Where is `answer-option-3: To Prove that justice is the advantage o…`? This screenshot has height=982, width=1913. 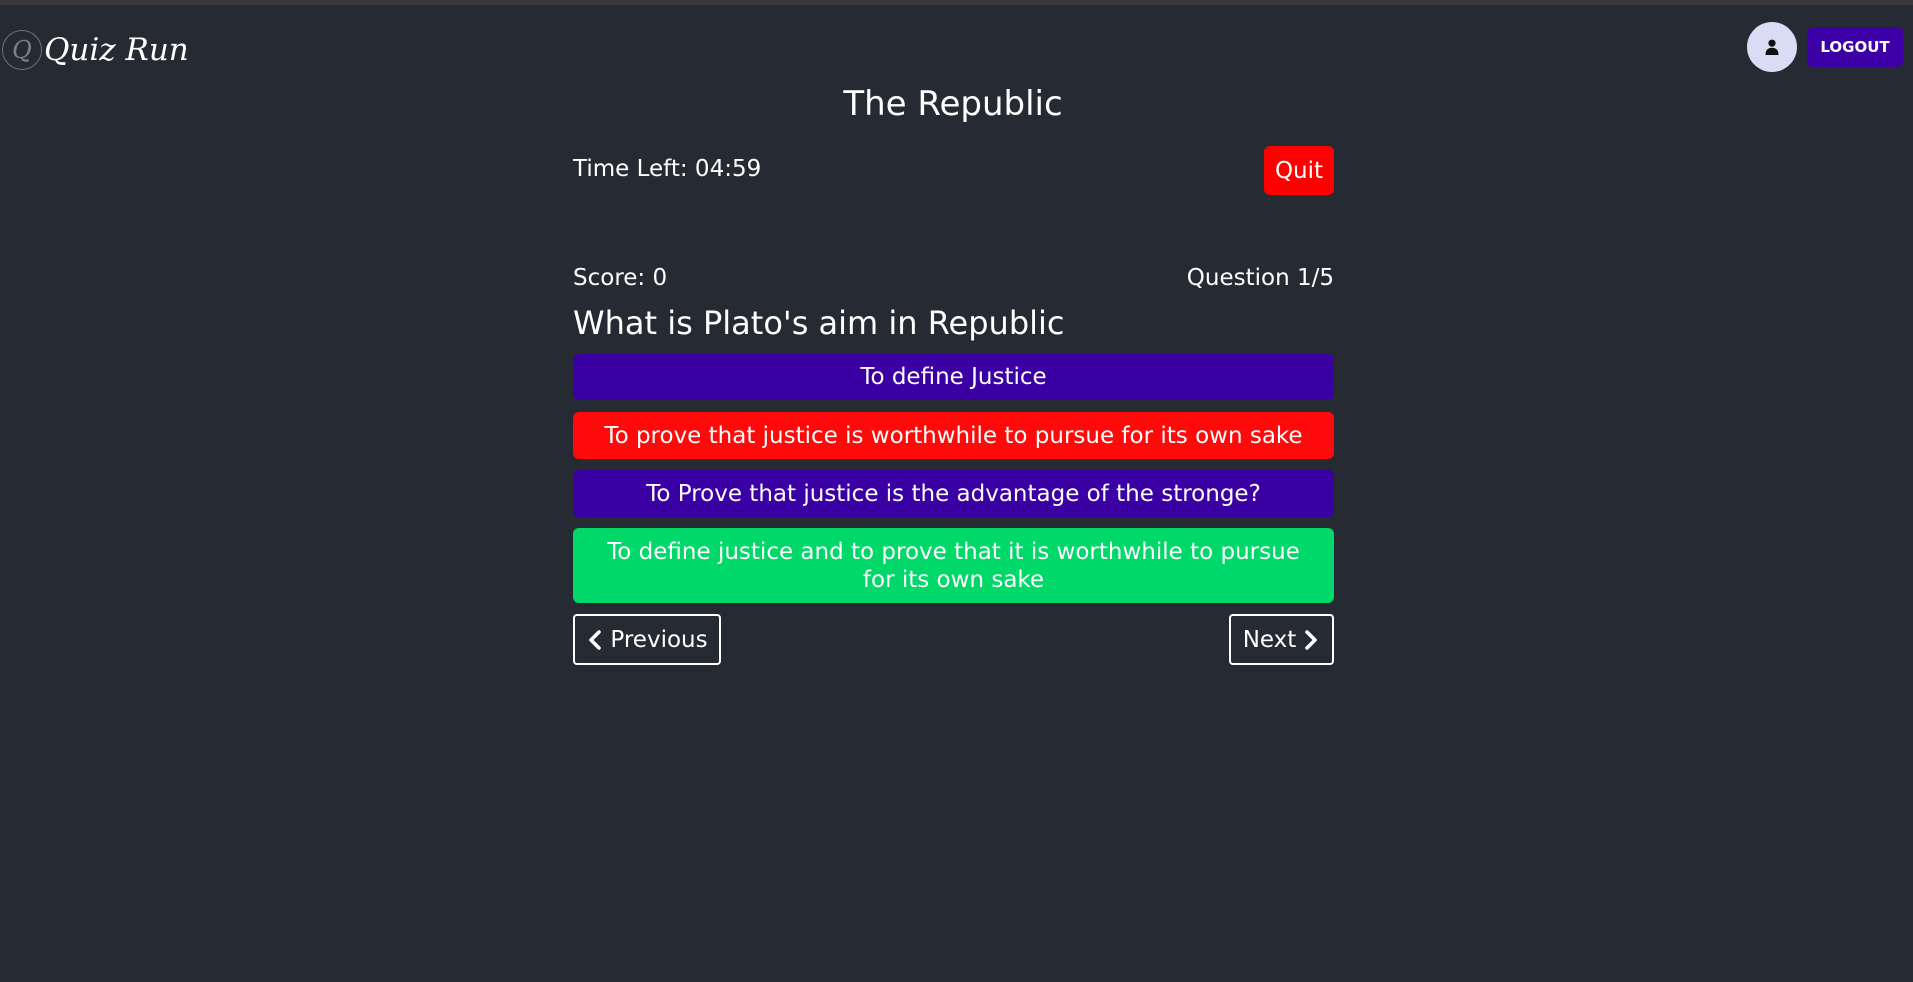
answer-option-3: To Prove that justice is the advantage o… is located at coordinates (953, 493).